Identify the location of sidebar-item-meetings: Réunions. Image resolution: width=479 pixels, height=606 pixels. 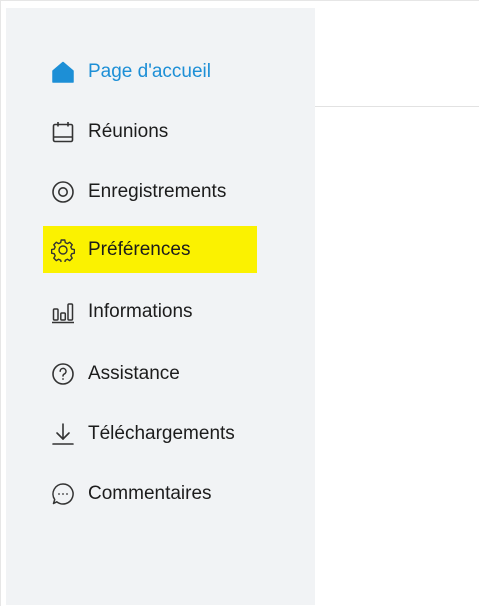
(166, 132).